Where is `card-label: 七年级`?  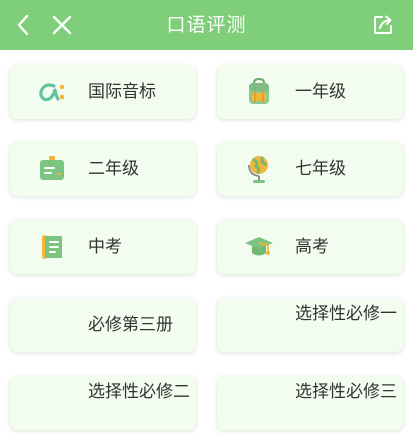 card-label: 七年级 is located at coordinates (320, 169).